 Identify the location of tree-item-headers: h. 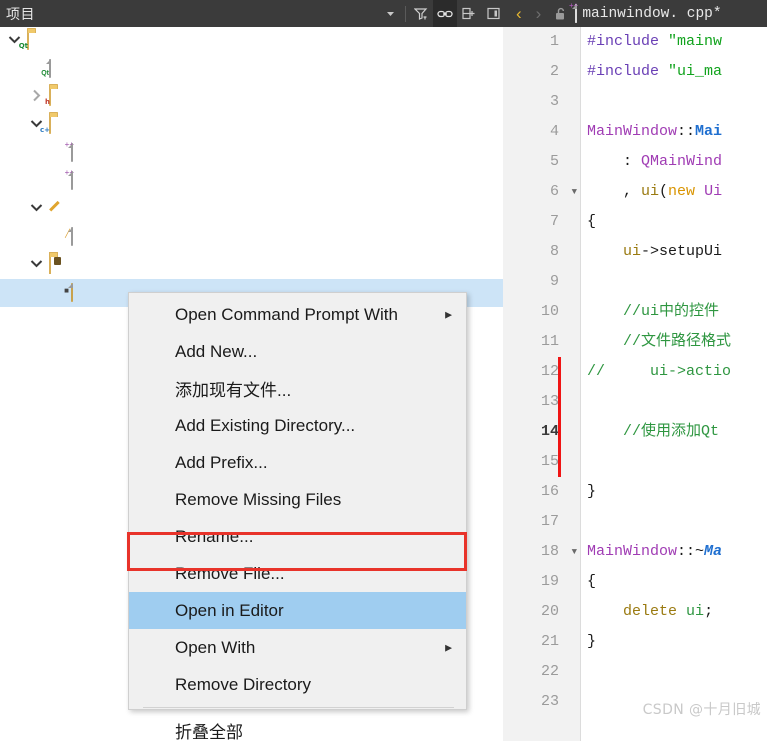
(251, 97).